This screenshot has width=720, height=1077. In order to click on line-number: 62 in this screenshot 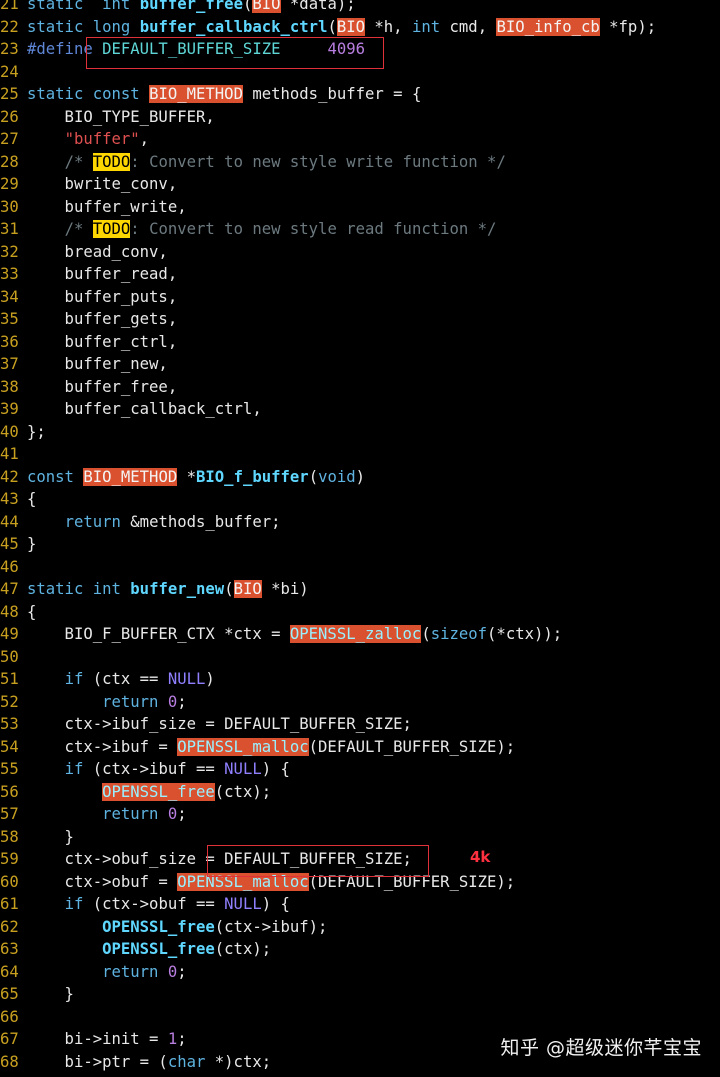, I will do `click(9, 926)`.